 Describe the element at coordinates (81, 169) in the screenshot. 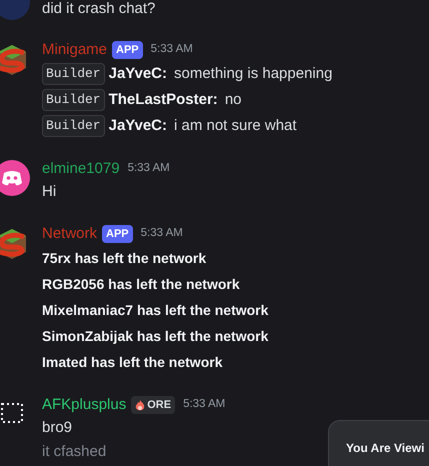

I see `username: elmine1079` at that location.